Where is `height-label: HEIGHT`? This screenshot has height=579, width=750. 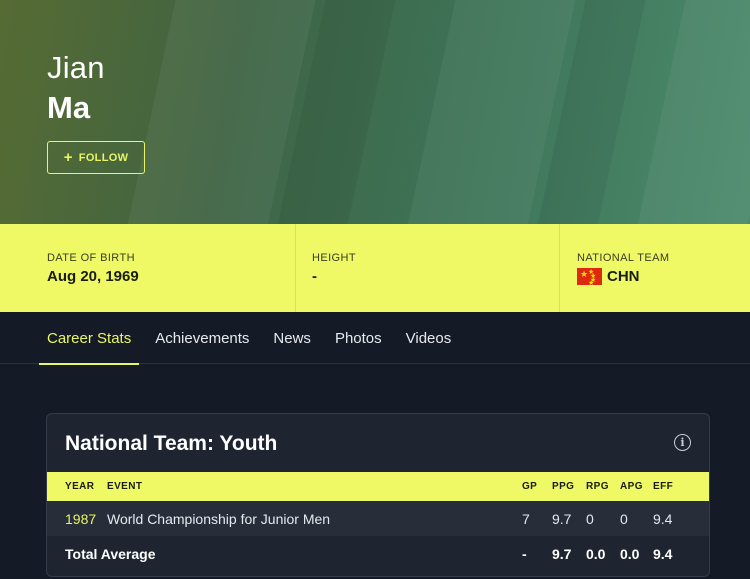
height-label: HEIGHT is located at coordinates (334, 258).